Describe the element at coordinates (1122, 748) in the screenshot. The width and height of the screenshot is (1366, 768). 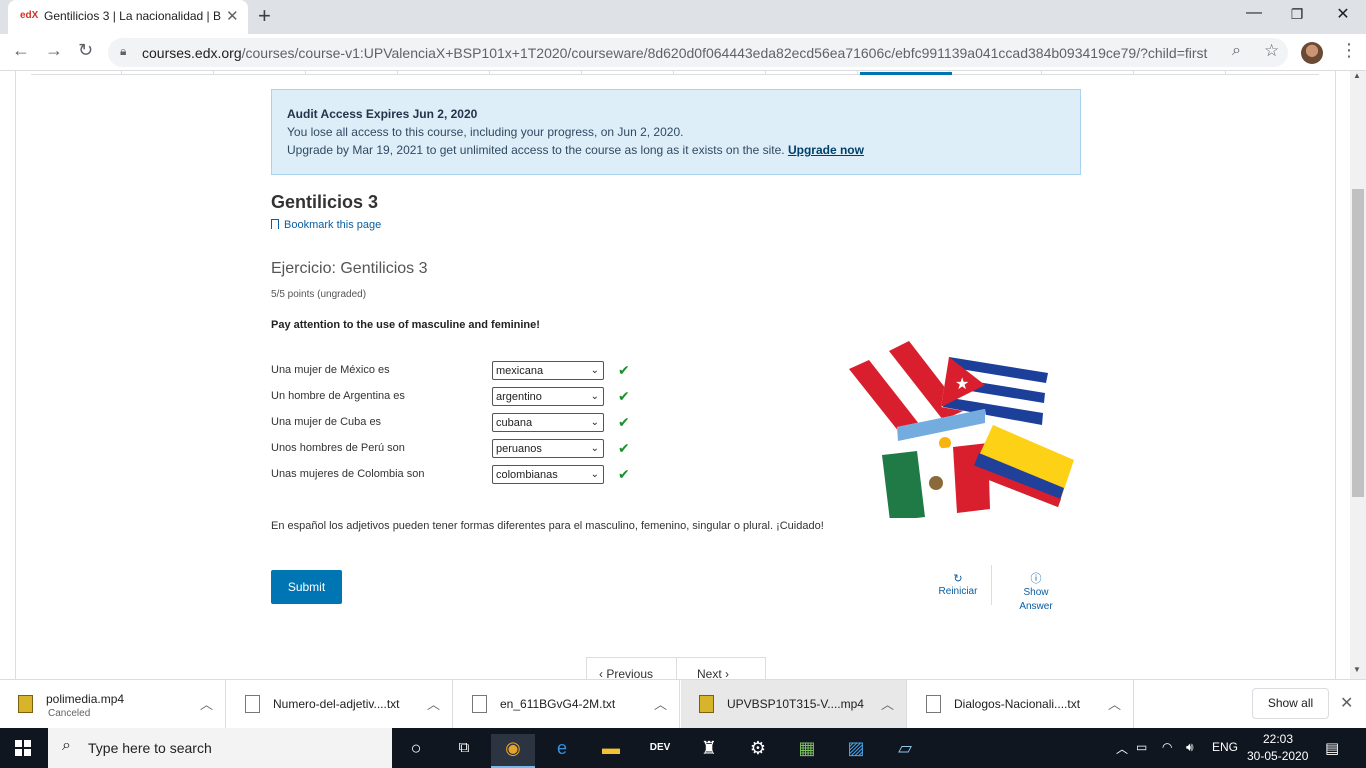
I see `tray-chevron-up-icon: ︿` at that location.